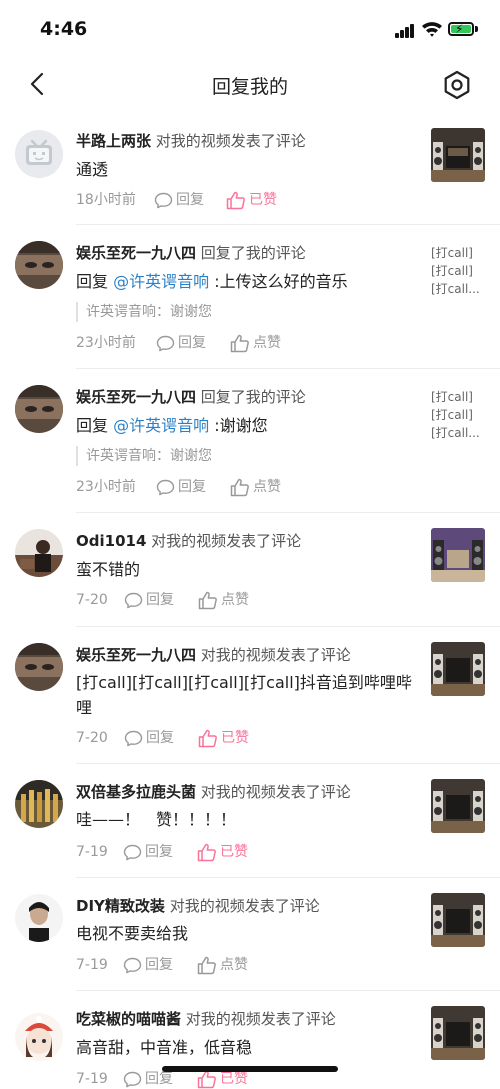  Describe the element at coordinates (250, 29) in the screenshot. I see `status-bar: 4:46 ⚡` at that location.